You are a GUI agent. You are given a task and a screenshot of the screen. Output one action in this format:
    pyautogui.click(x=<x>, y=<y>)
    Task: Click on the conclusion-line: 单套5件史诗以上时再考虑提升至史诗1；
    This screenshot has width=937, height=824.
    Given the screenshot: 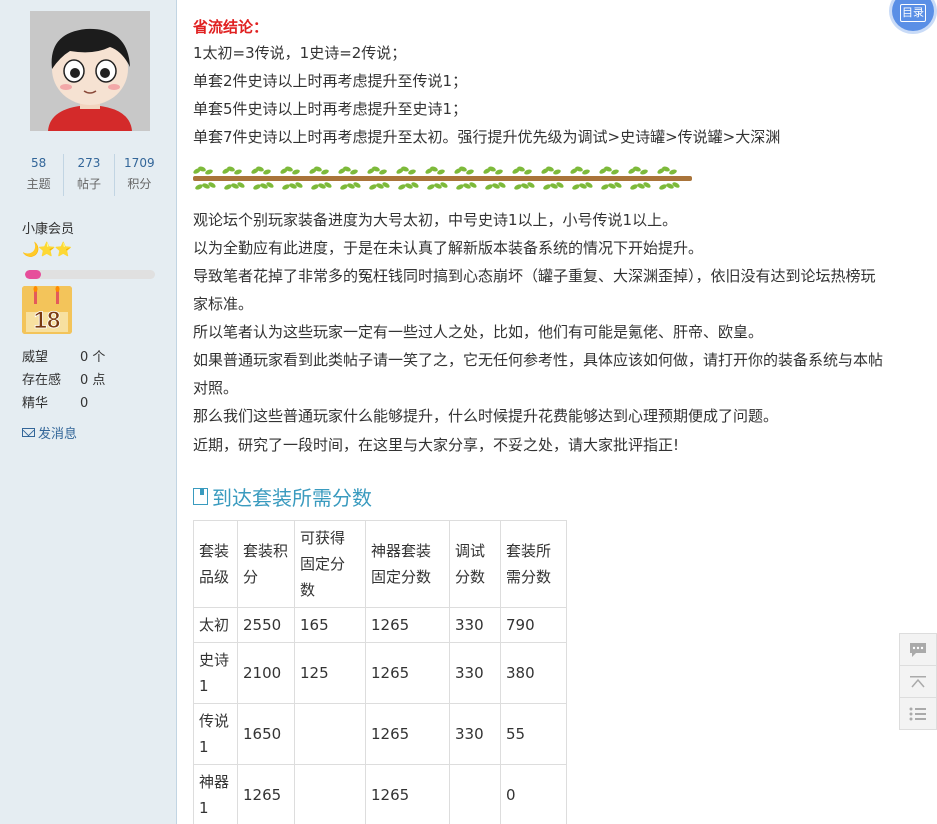 What is the action you would take?
    pyautogui.click(x=330, y=109)
    